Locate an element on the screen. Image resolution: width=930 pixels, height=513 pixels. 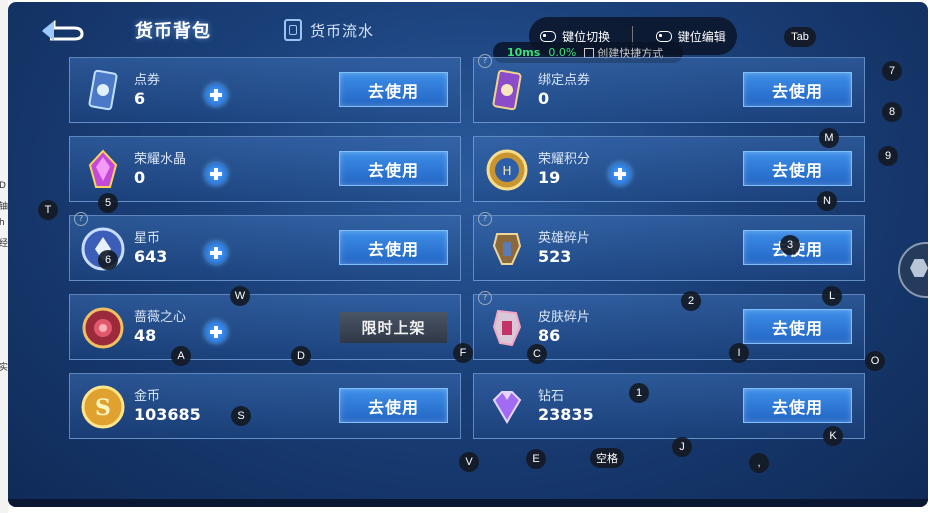
key-hint-s: S is located at coordinates (241, 416).